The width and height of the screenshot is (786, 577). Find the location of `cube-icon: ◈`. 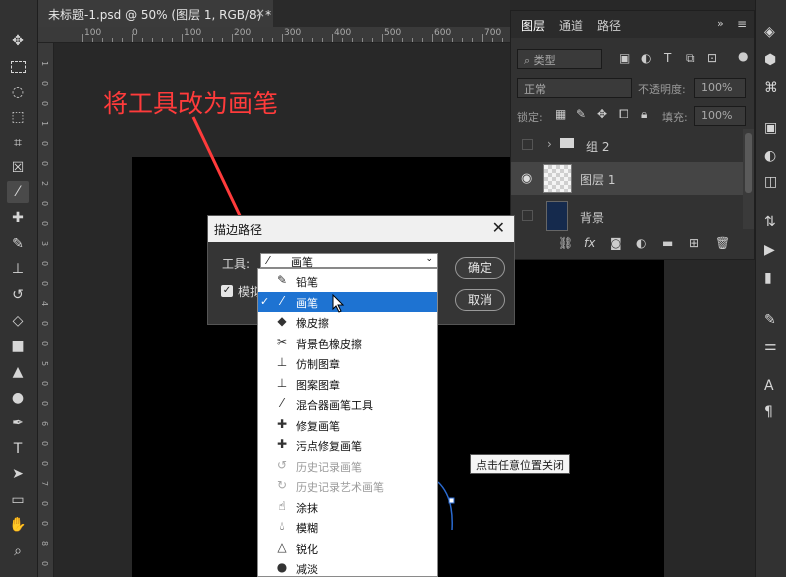

cube-icon: ◈ is located at coordinates (769, 32).